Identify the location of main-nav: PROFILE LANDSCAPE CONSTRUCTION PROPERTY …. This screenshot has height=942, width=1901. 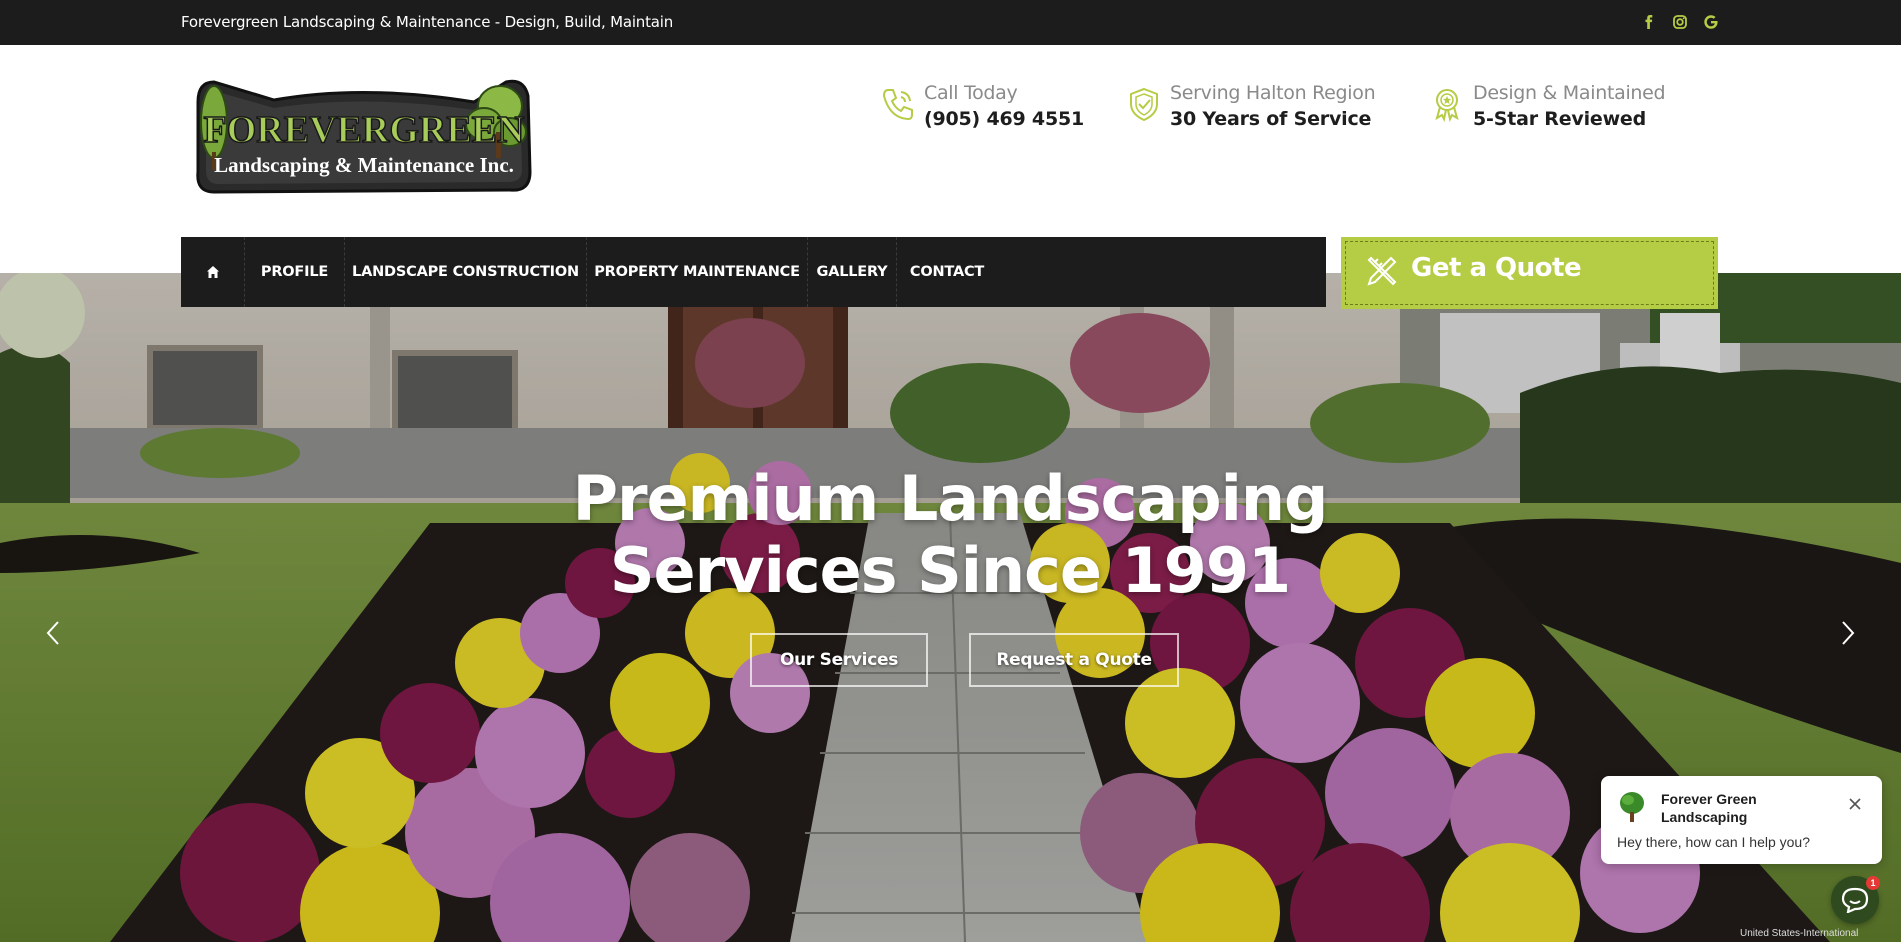
(753, 272).